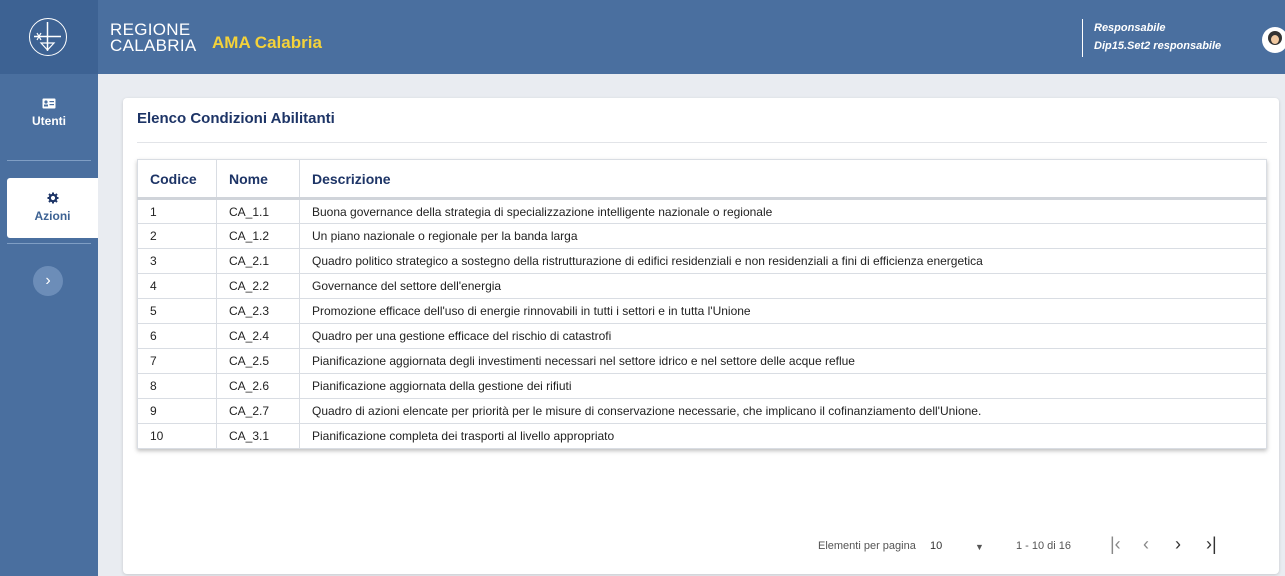 Image resolution: width=1285 pixels, height=576 pixels. Describe the element at coordinates (1082, 38) in the screenshot. I see `header-divider` at that location.